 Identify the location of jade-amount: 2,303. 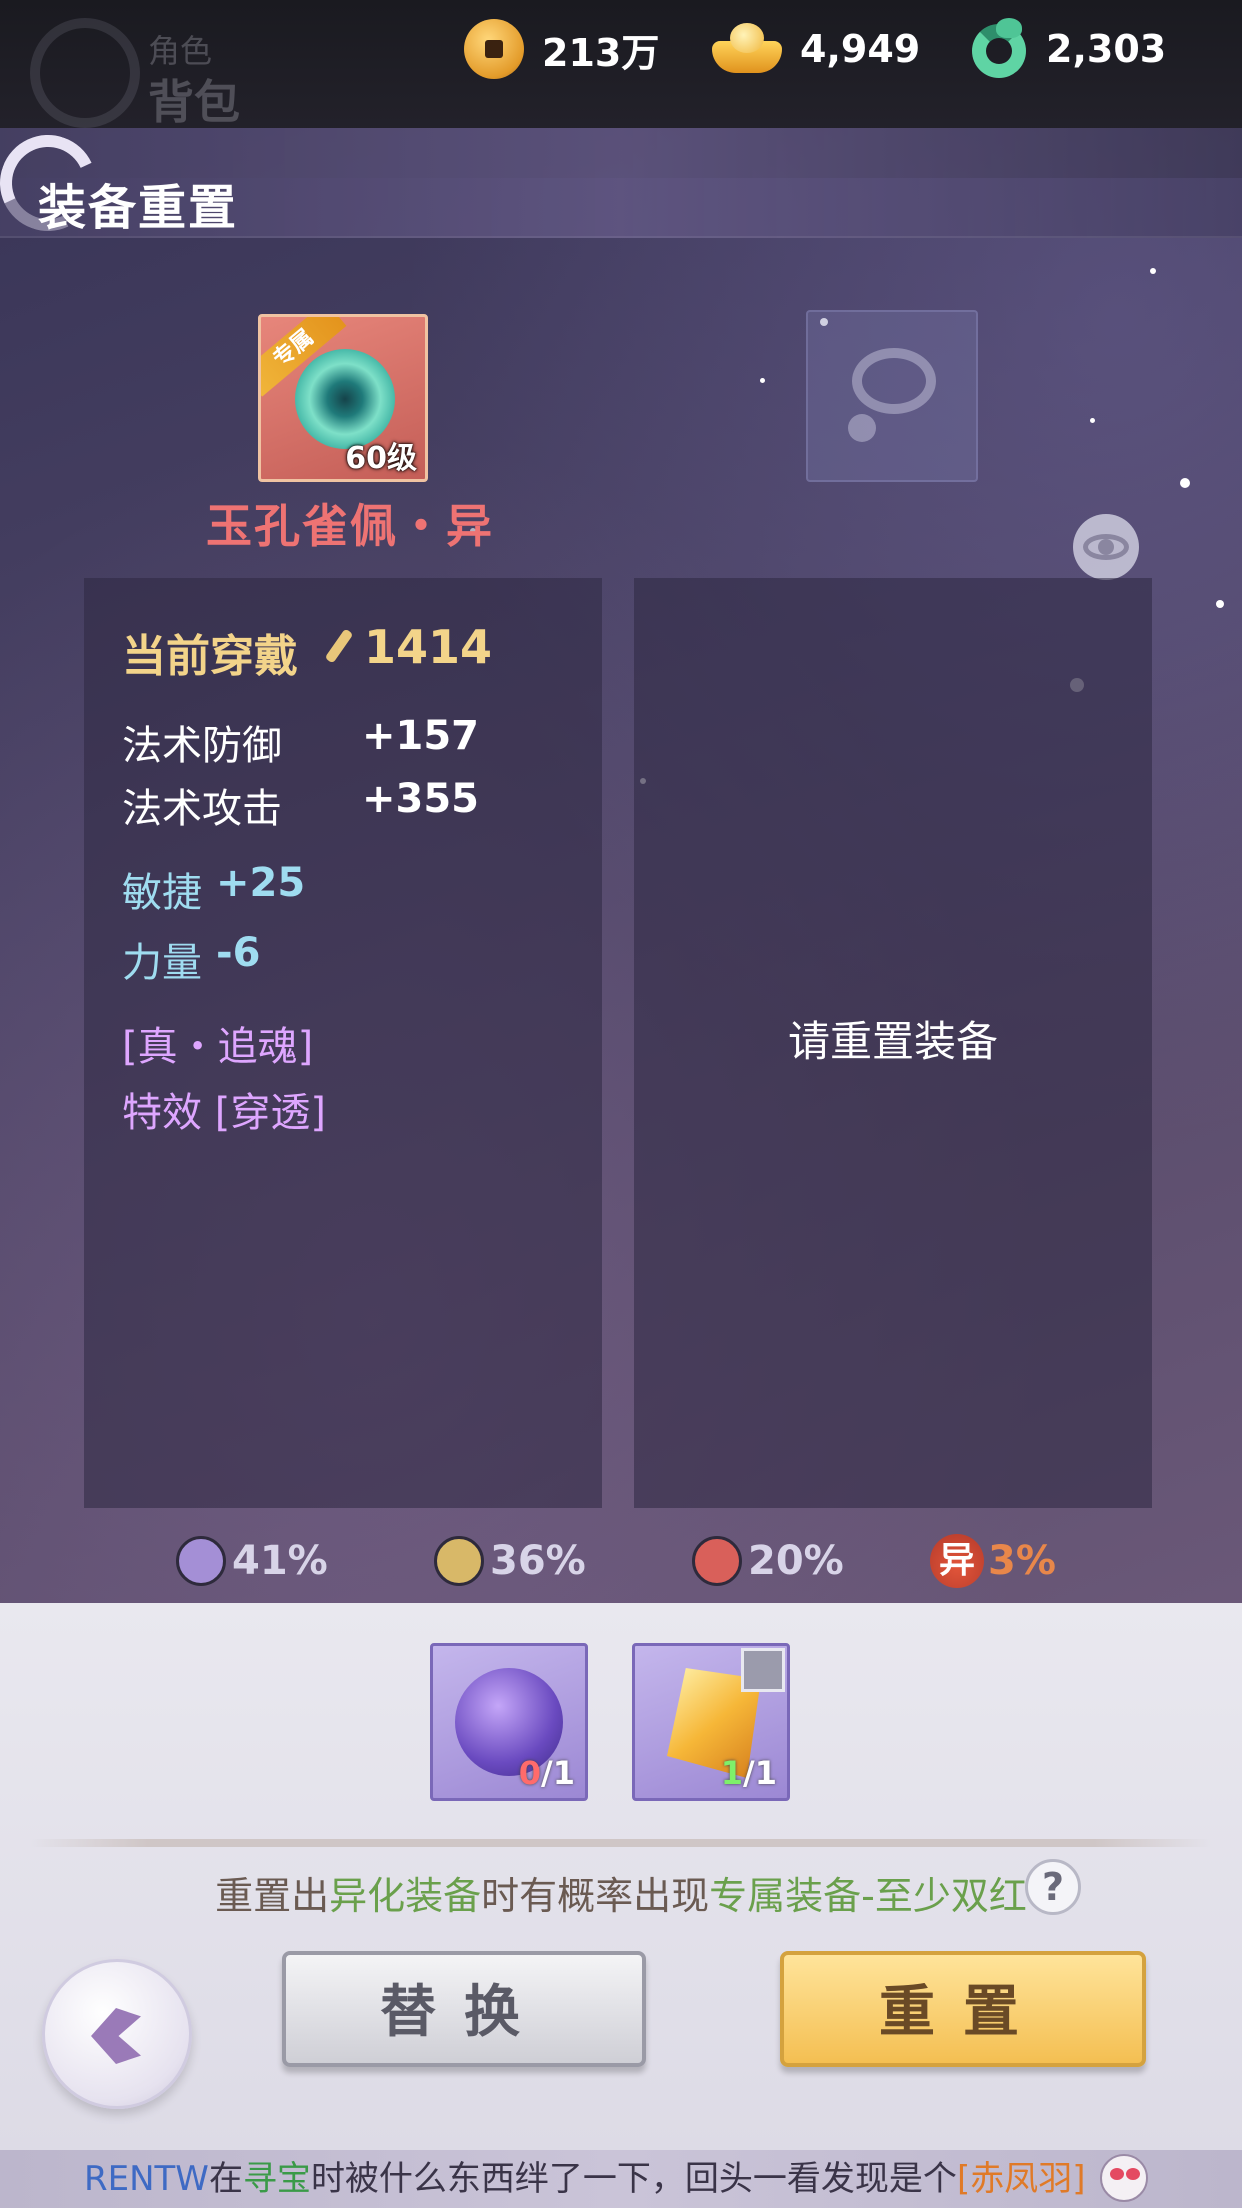
(1106, 49).